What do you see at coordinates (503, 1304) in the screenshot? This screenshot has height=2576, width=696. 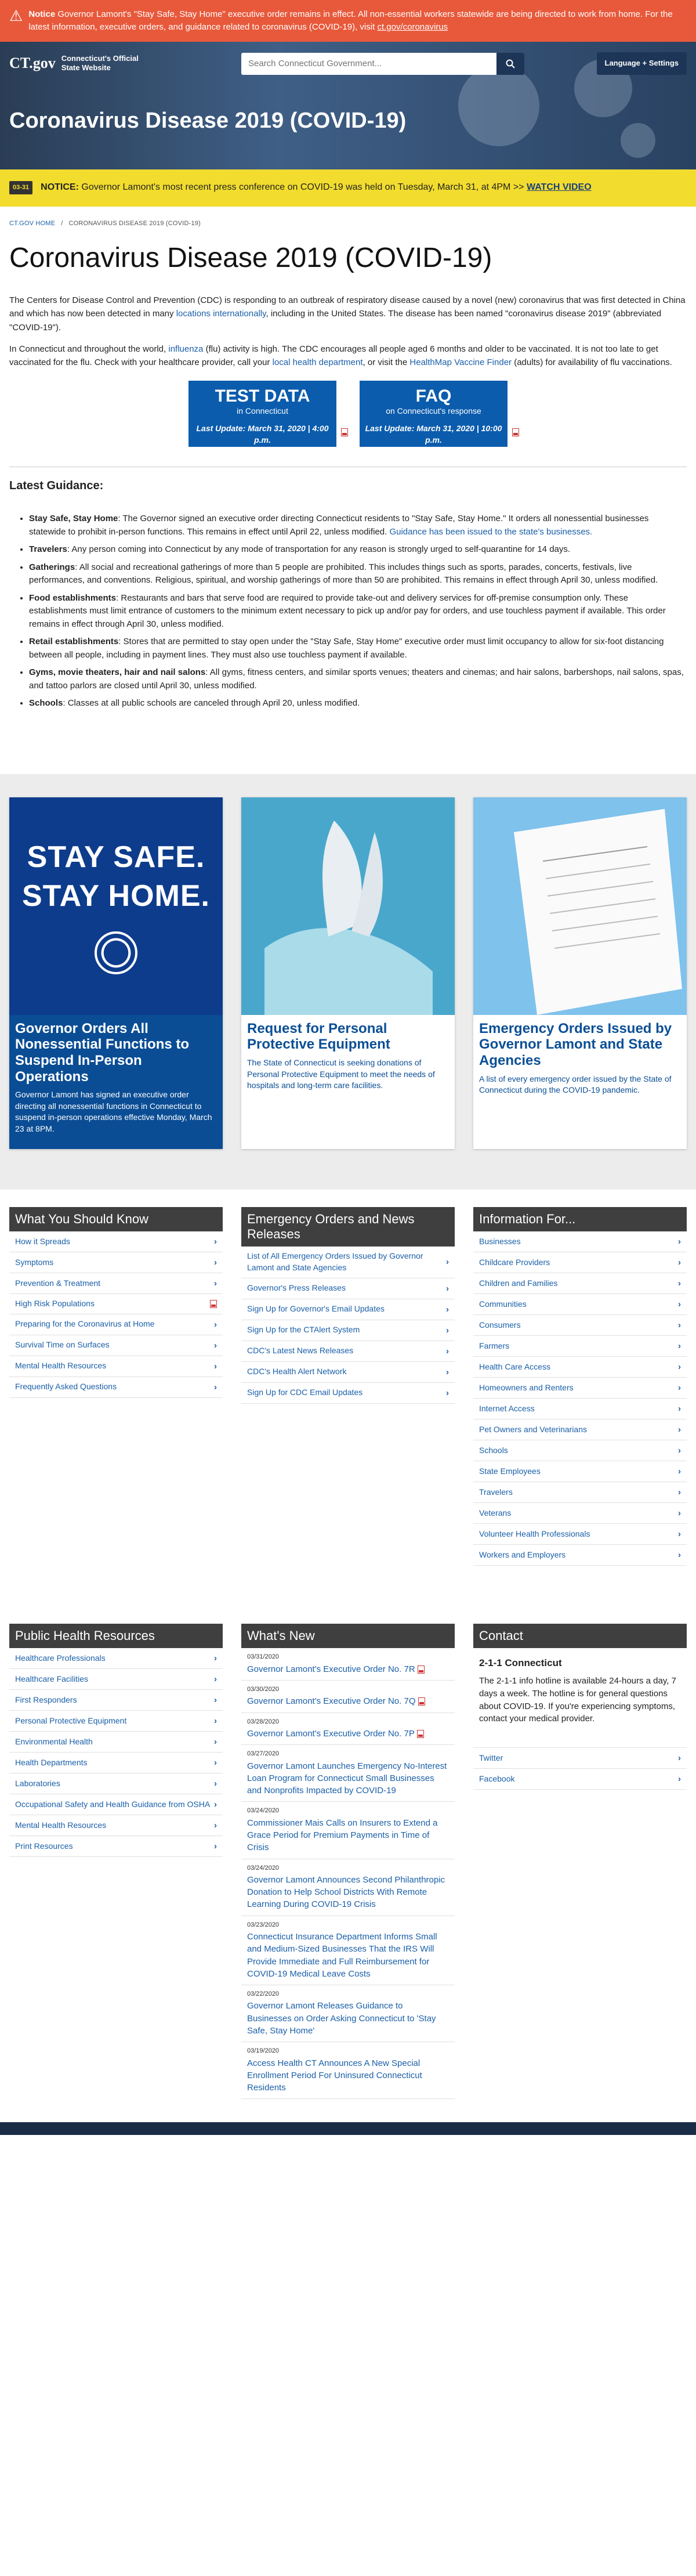 I see `link-communities: Communities` at bounding box center [503, 1304].